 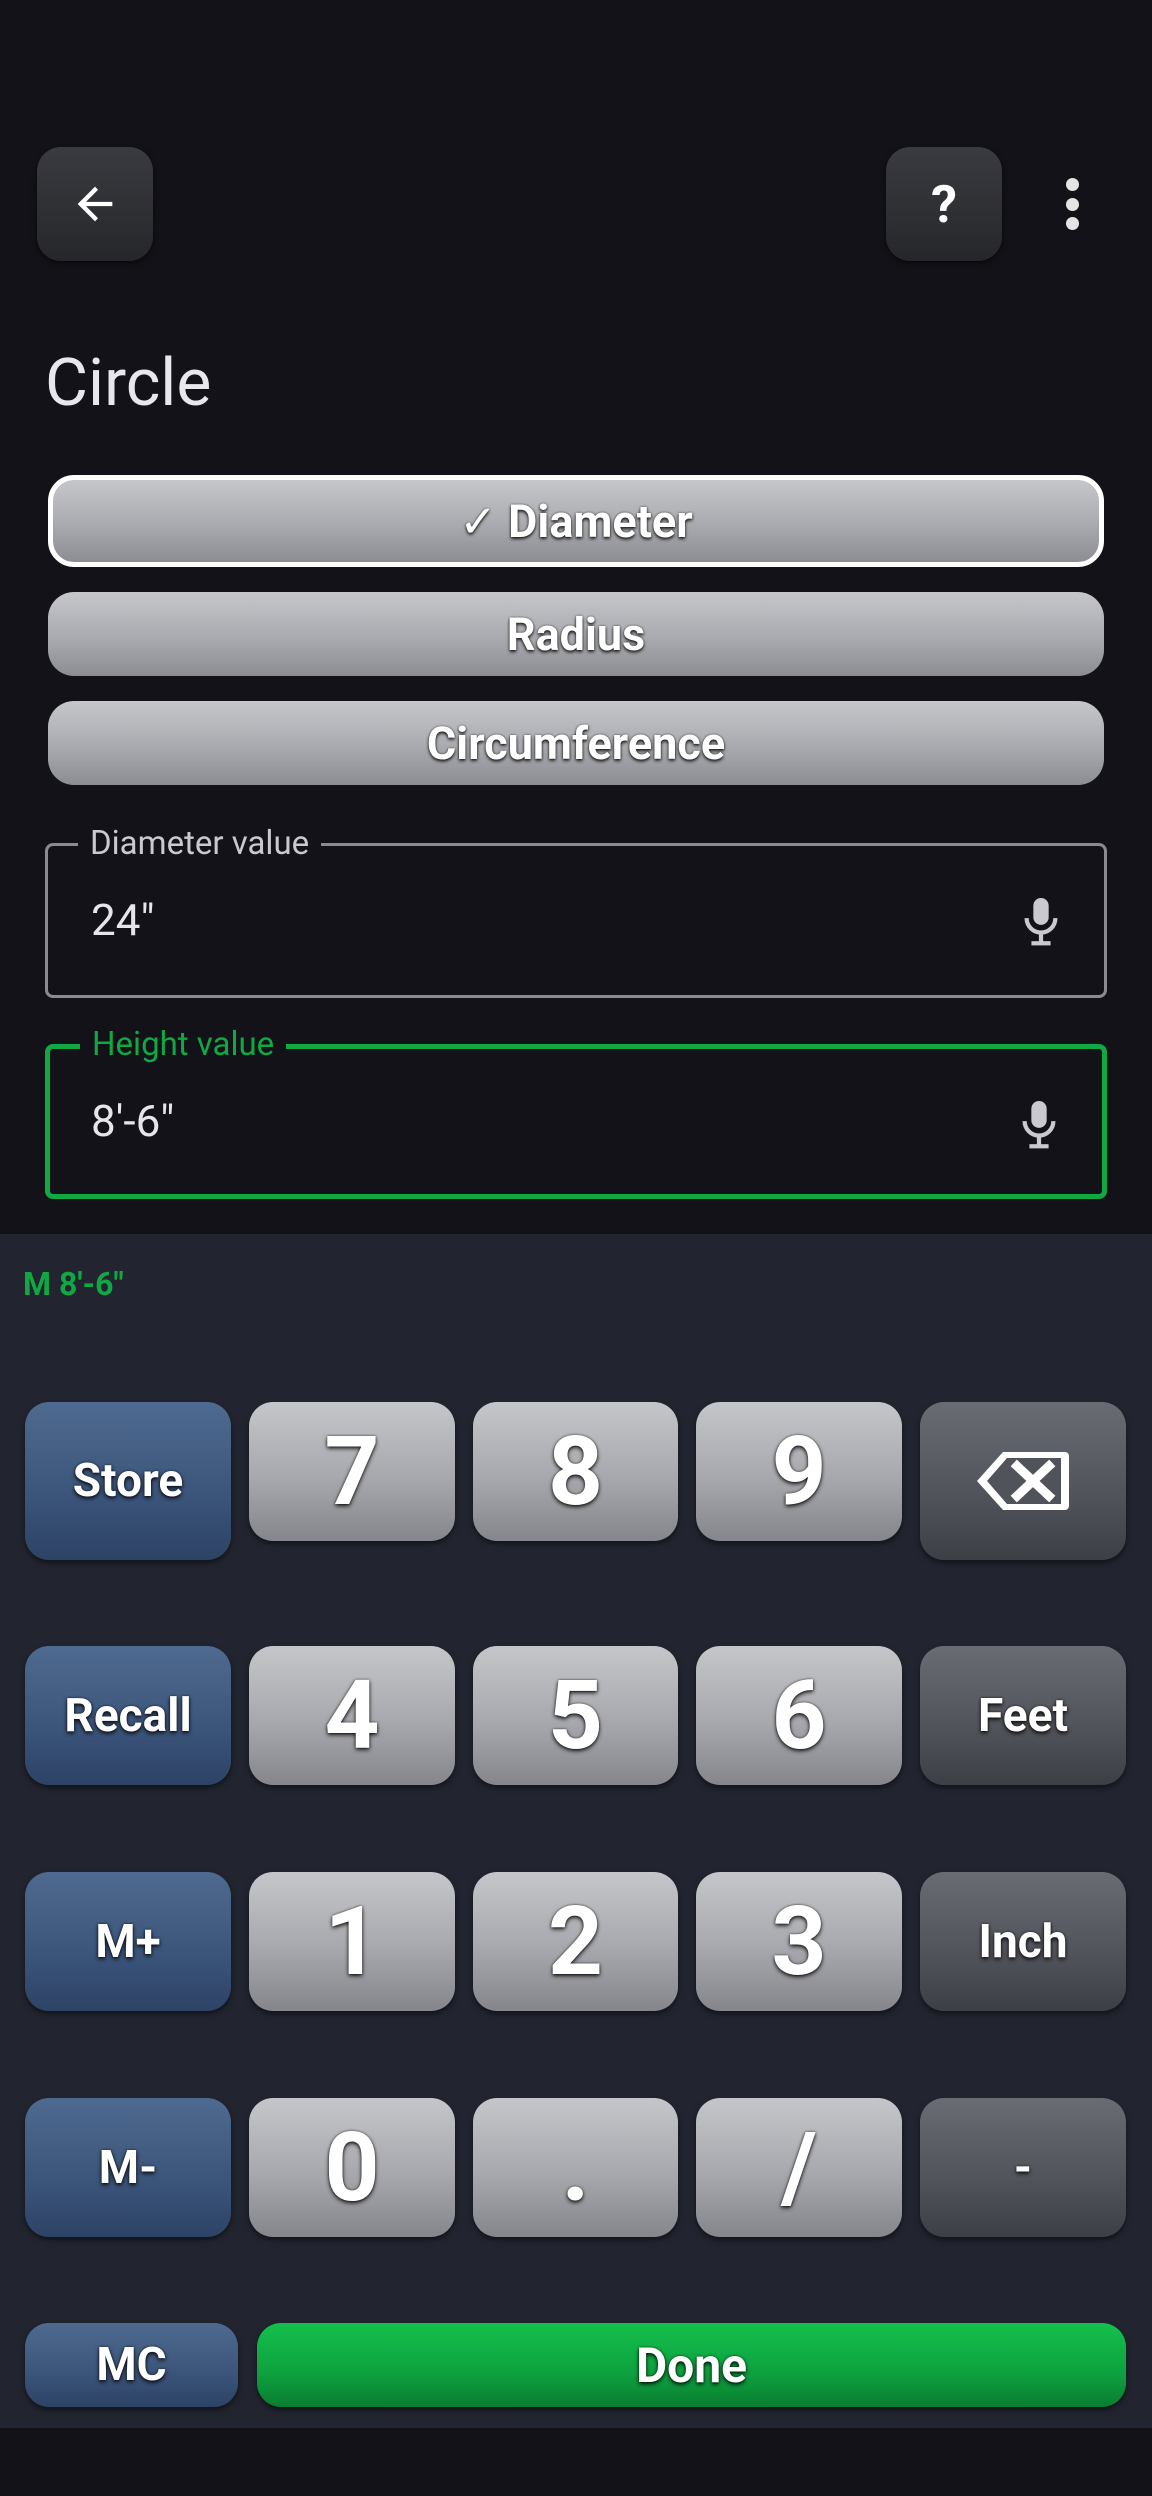 I want to click on key-0: 0, so click(x=352, y=2167).